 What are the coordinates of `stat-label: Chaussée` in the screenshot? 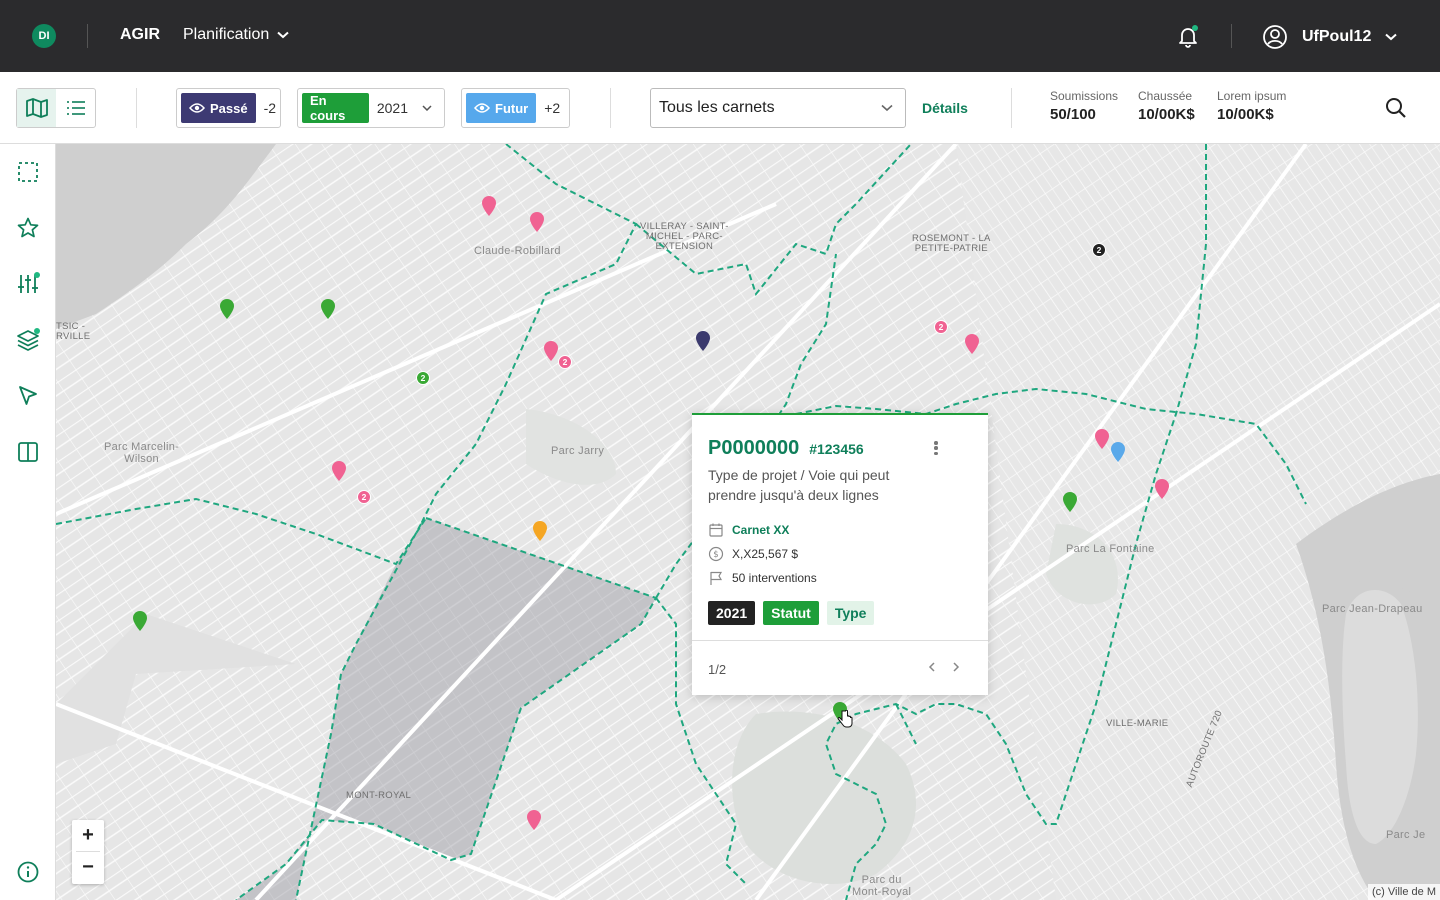 It's located at (1165, 96).